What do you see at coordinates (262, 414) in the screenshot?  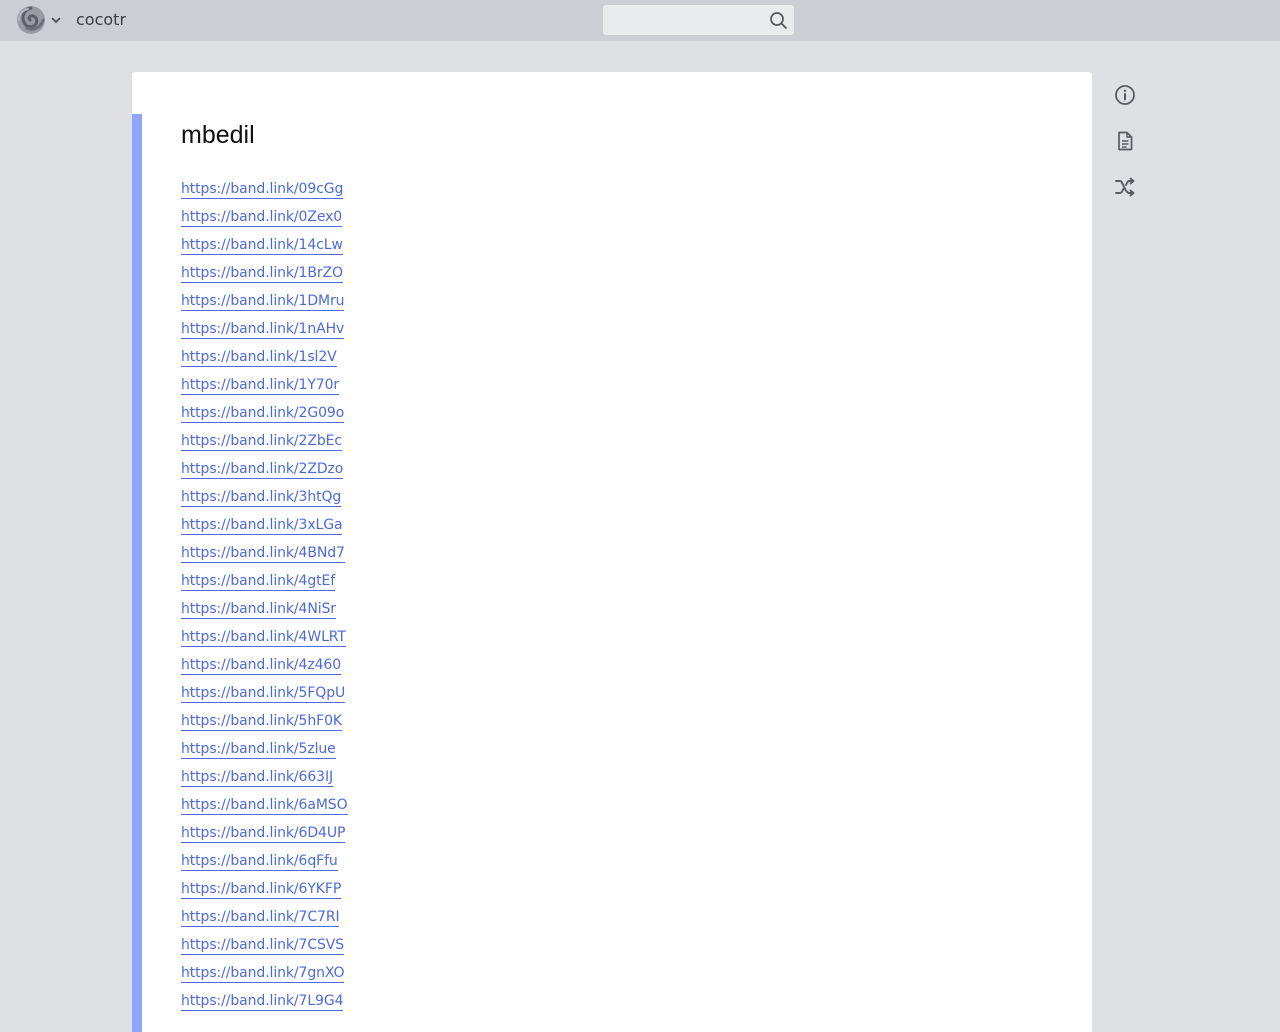 I see `link-item: https://band.link/2G09o` at bounding box center [262, 414].